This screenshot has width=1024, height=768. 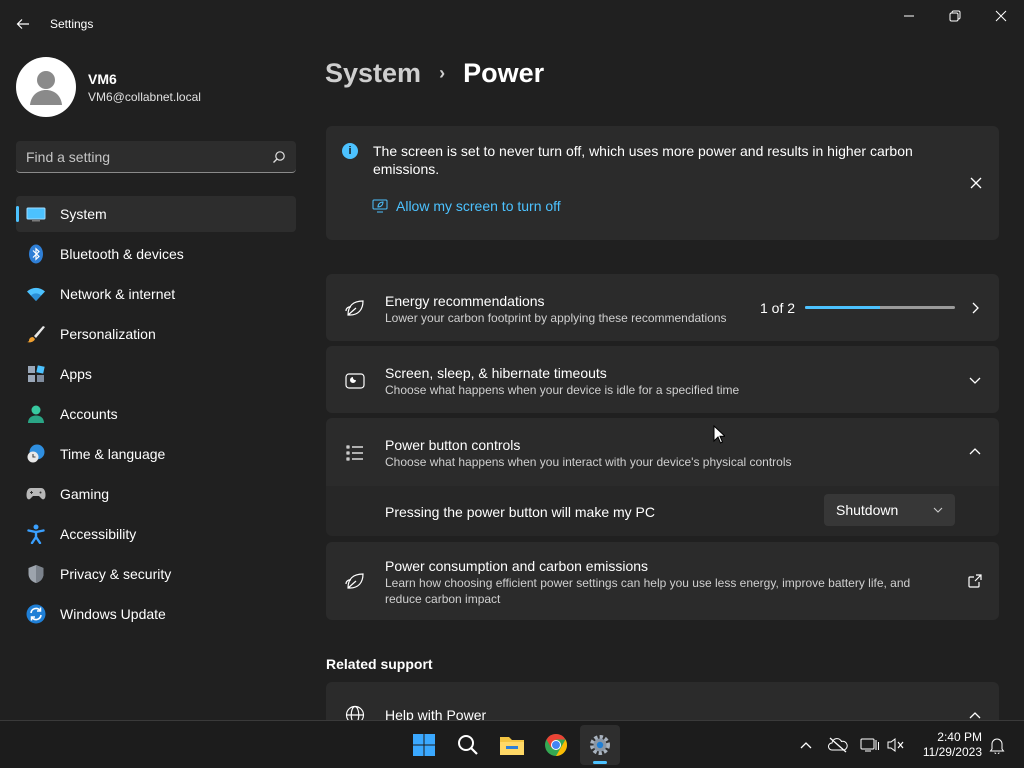 I want to click on chrome-icon, so click(x=556, y=745).